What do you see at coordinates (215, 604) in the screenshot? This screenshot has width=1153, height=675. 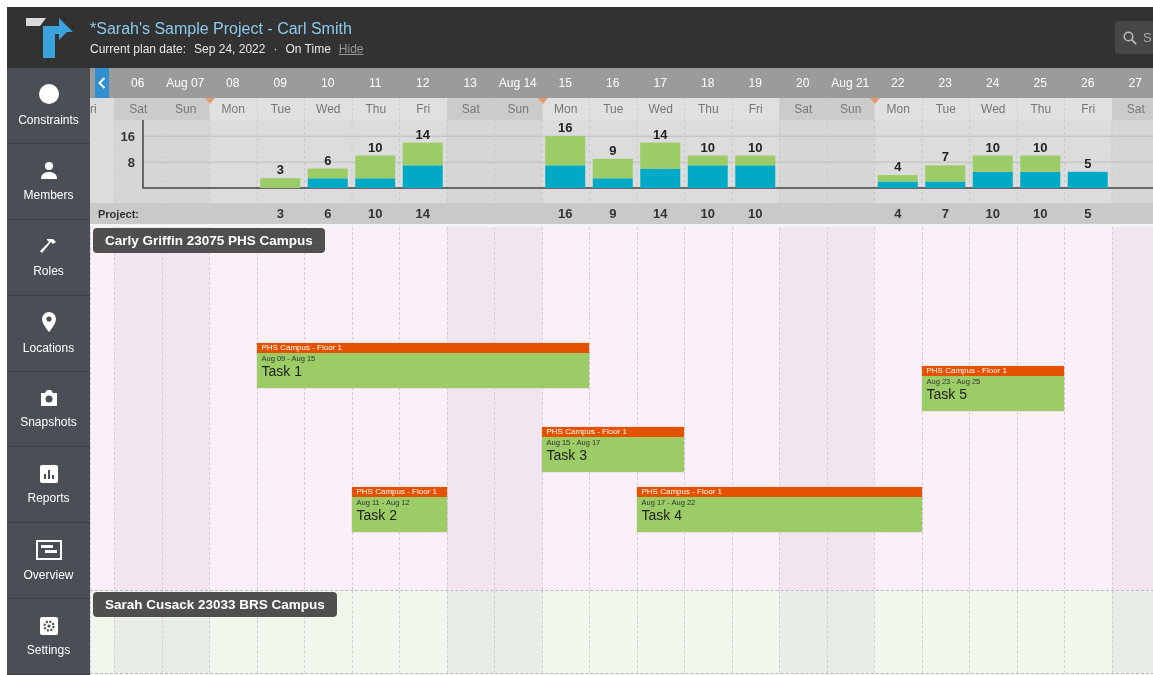 I see `lane-title: Sarah Cusack 23033 BRS Campus` at bounding box center [215, 604].